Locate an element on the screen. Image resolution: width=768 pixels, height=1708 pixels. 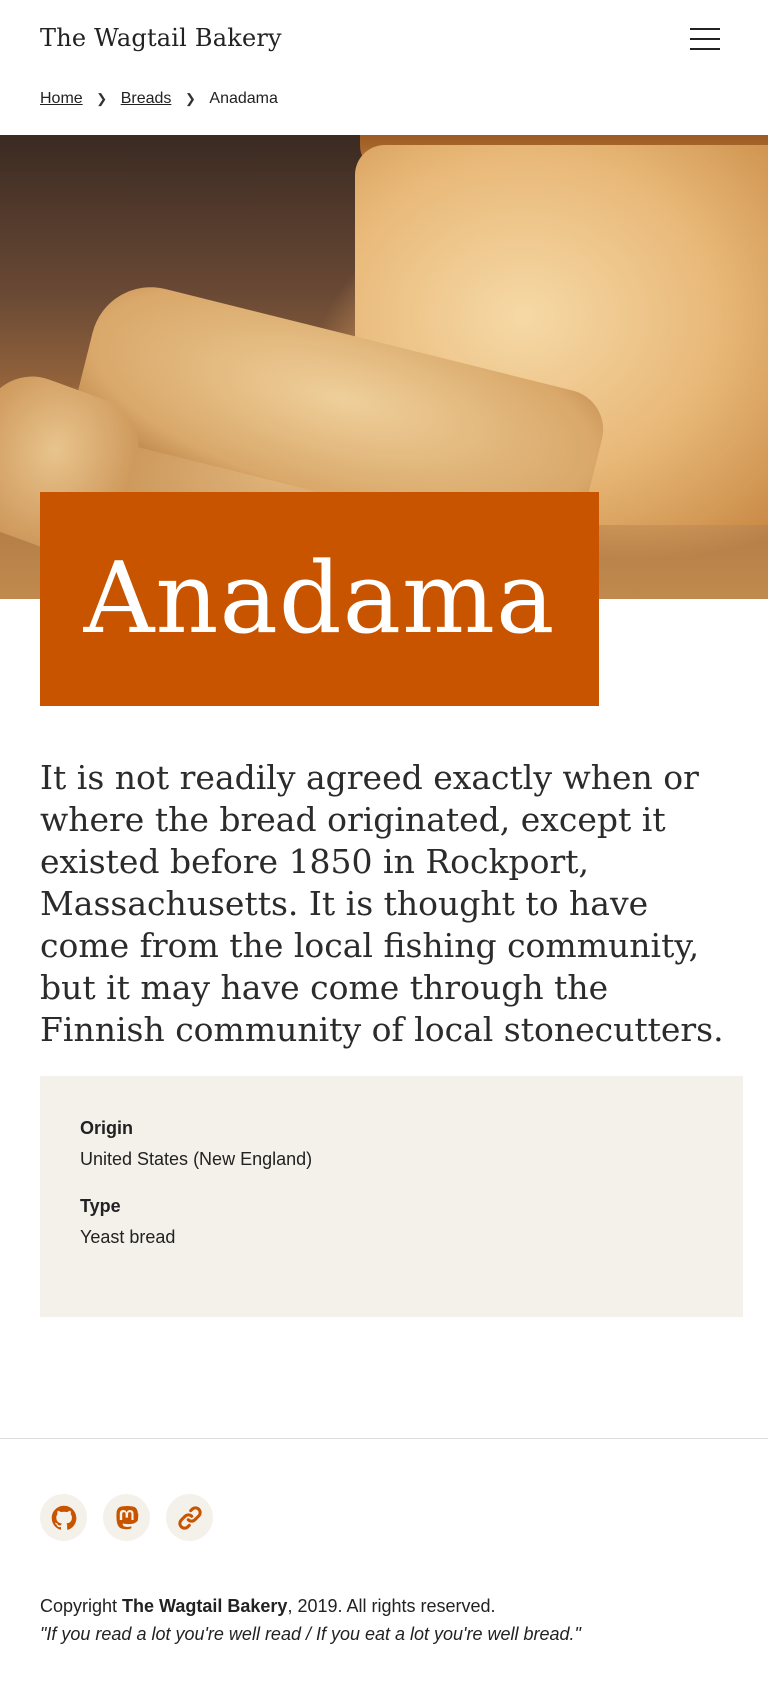
page-title-box: Anadama is located at coordinates (319, 599).